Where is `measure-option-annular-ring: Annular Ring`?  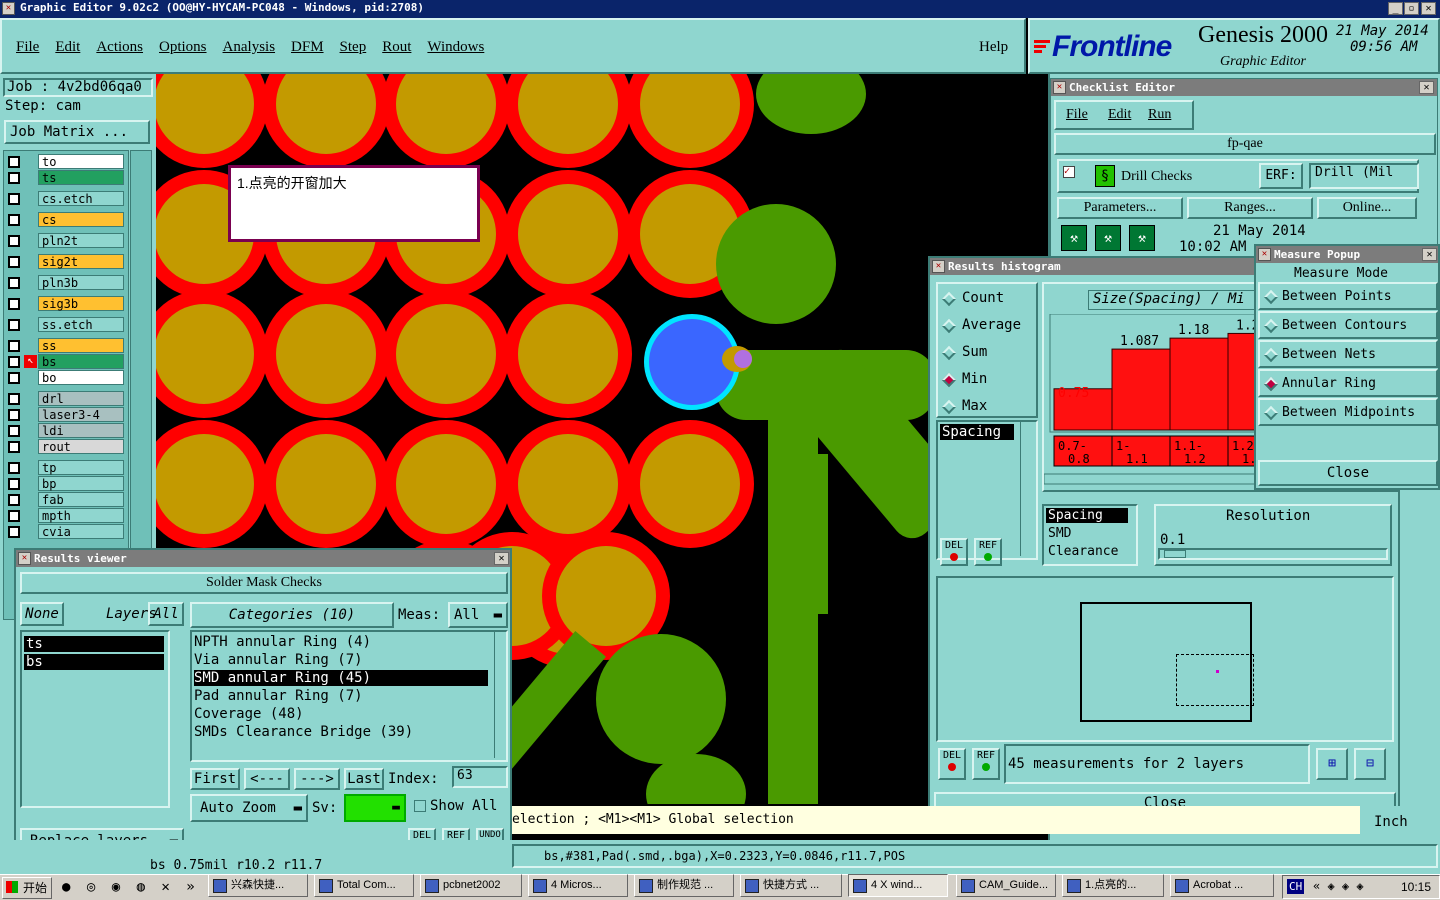 measure-option-annular-ring: Annular Ring is located at coordinates (1348, 383).